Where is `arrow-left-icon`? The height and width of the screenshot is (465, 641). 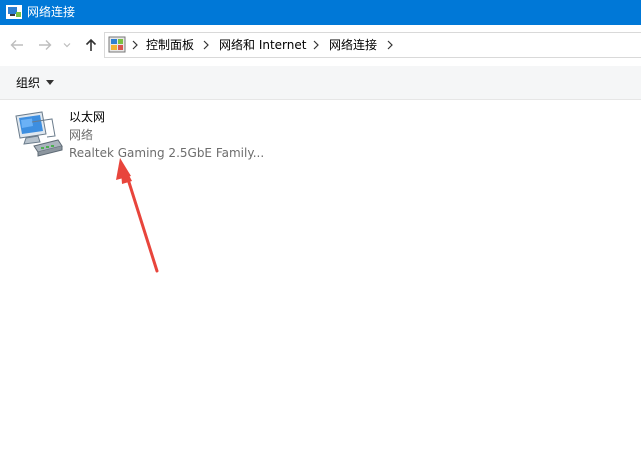 arrow-left-icon is located at coordinates (16, 45).